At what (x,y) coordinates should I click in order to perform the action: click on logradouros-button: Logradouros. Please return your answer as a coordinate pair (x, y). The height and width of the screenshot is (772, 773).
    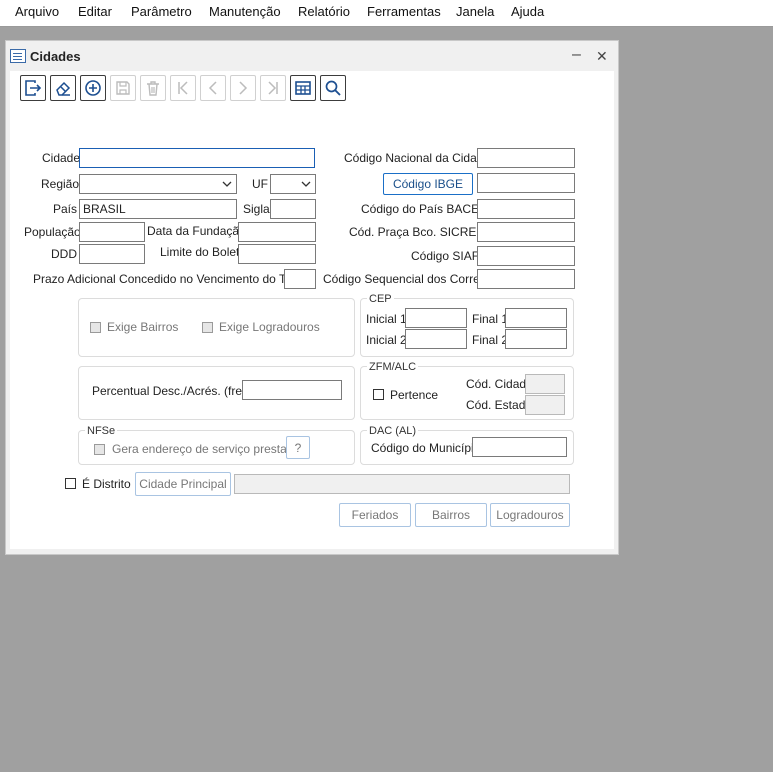
    Looking at the image, I should click on (530, 515).